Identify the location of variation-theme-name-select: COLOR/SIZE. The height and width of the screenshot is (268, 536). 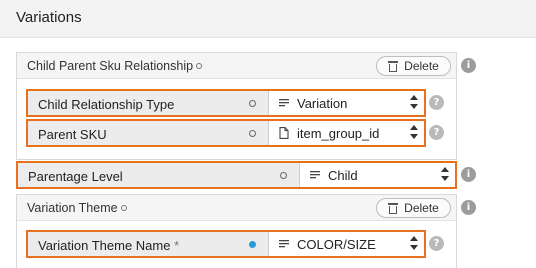
(346, 244).